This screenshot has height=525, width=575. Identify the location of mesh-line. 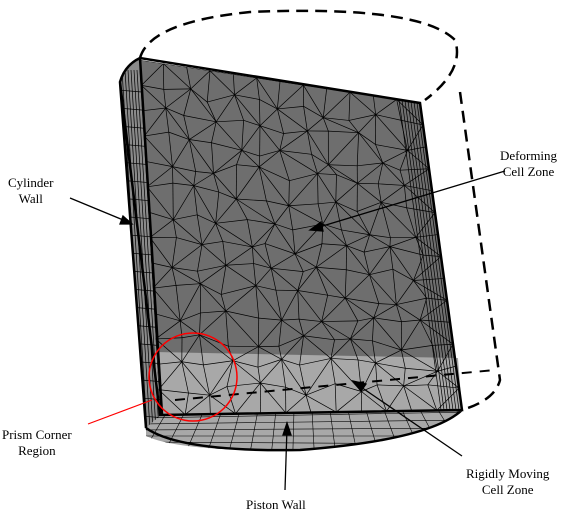
(458, 430).